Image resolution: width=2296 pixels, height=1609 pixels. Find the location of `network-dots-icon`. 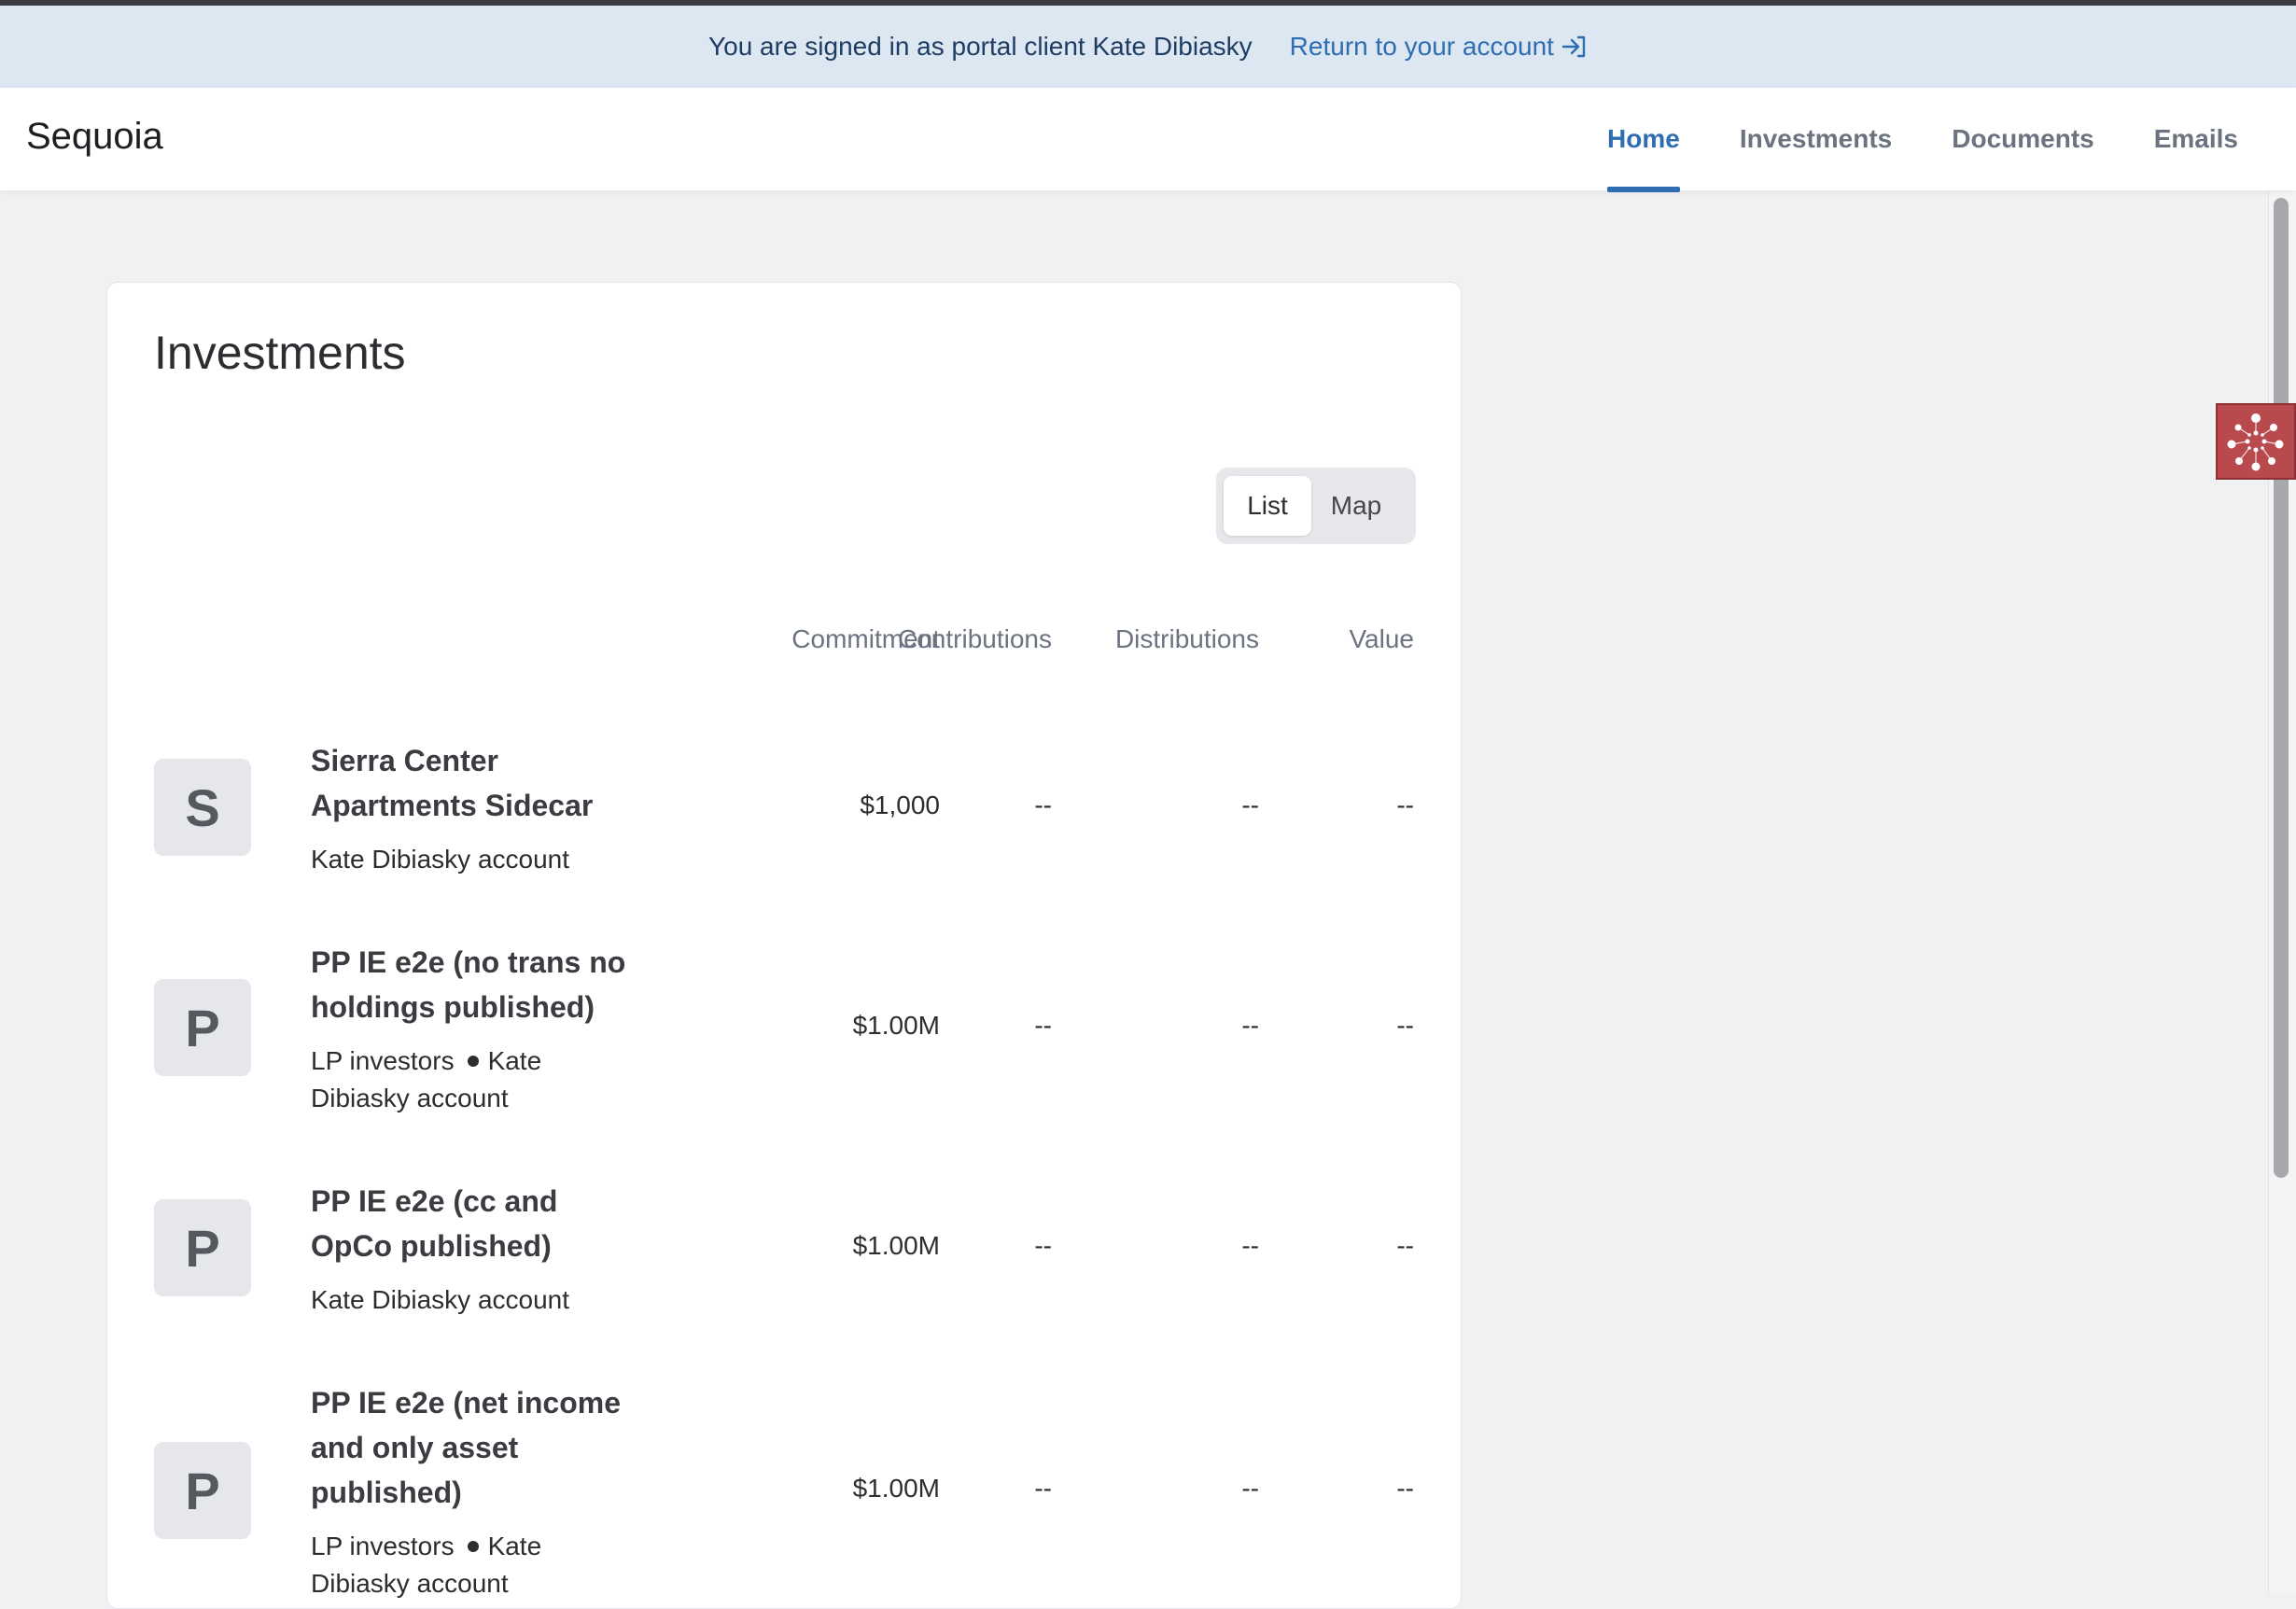

network-dots-icon is located at coordinates (2255, 442).